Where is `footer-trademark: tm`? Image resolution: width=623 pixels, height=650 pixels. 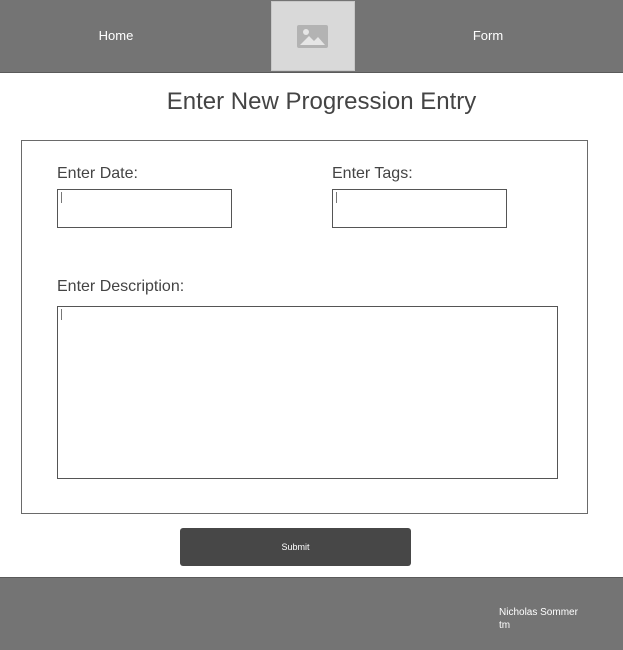
footer-trademark: tm is located at coordinates (505, 625).